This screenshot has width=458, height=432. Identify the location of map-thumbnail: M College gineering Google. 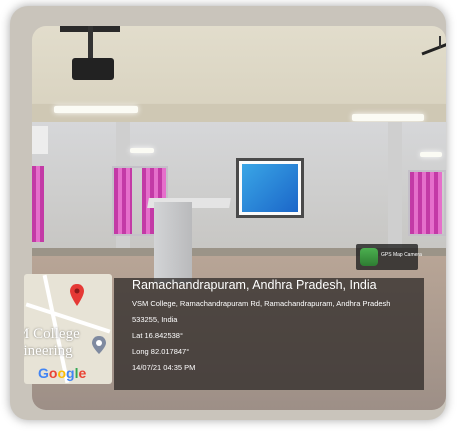
(68, 329).